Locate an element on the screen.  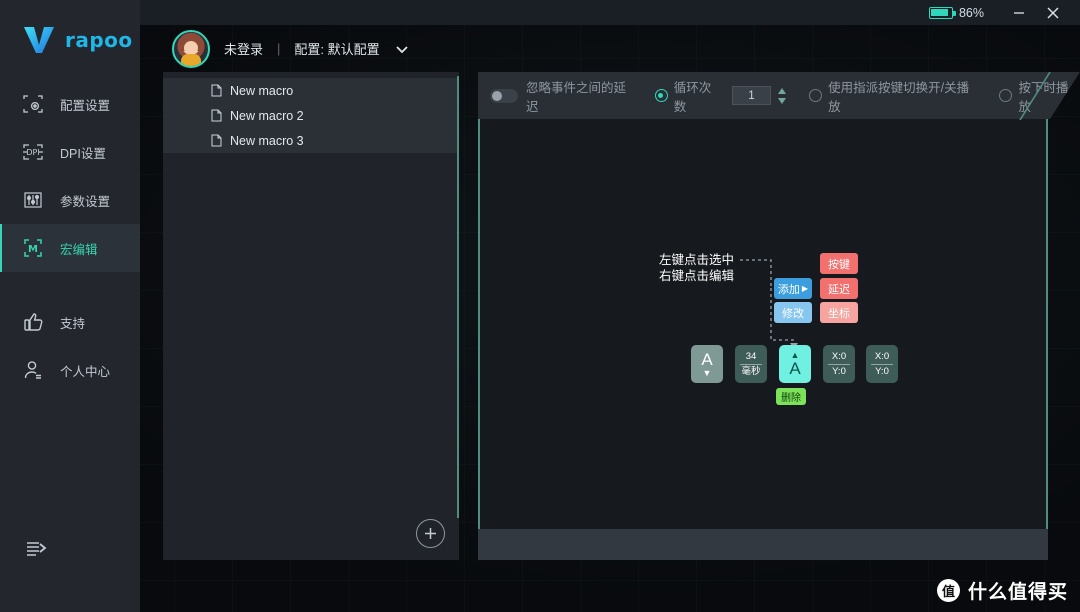
collapse-menu-icon is located at coordinates (36, 548).